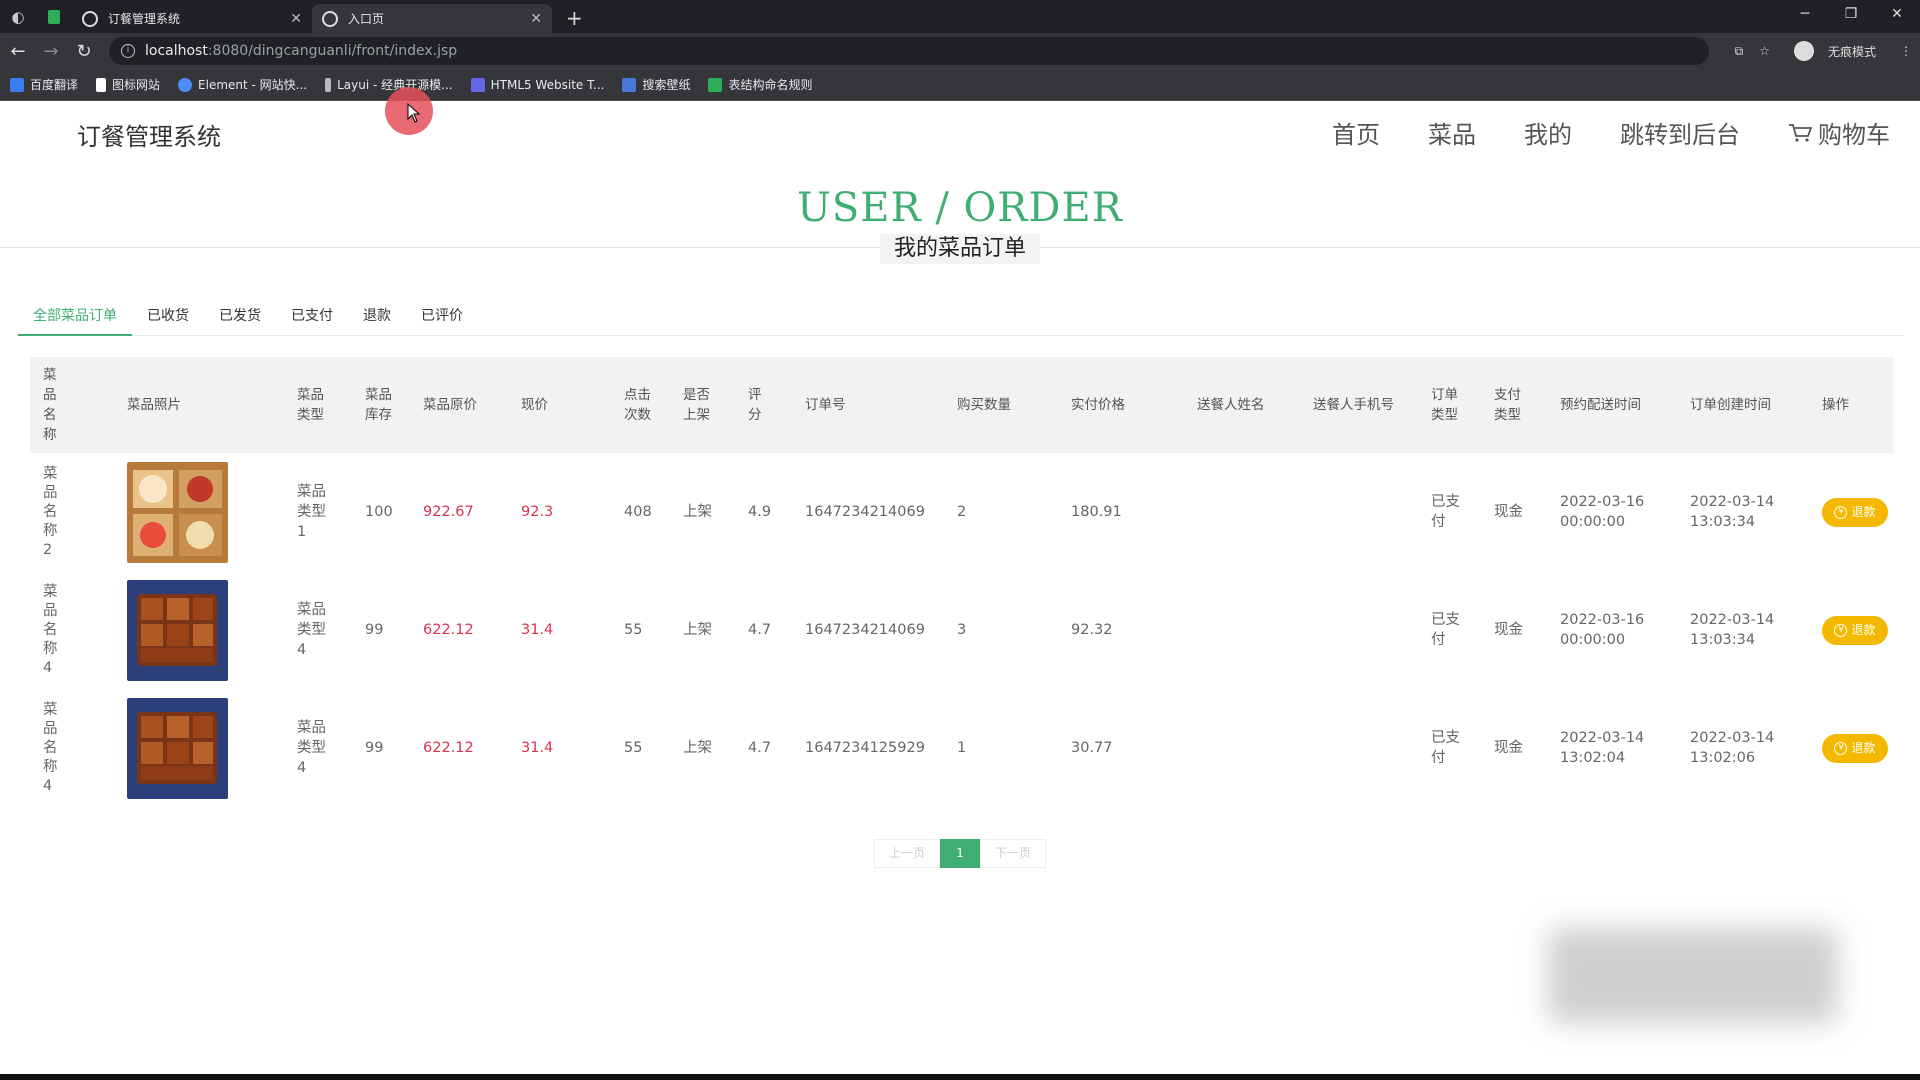  I want to click on pagination: 上一页 1 下一页, so click(960, 853).